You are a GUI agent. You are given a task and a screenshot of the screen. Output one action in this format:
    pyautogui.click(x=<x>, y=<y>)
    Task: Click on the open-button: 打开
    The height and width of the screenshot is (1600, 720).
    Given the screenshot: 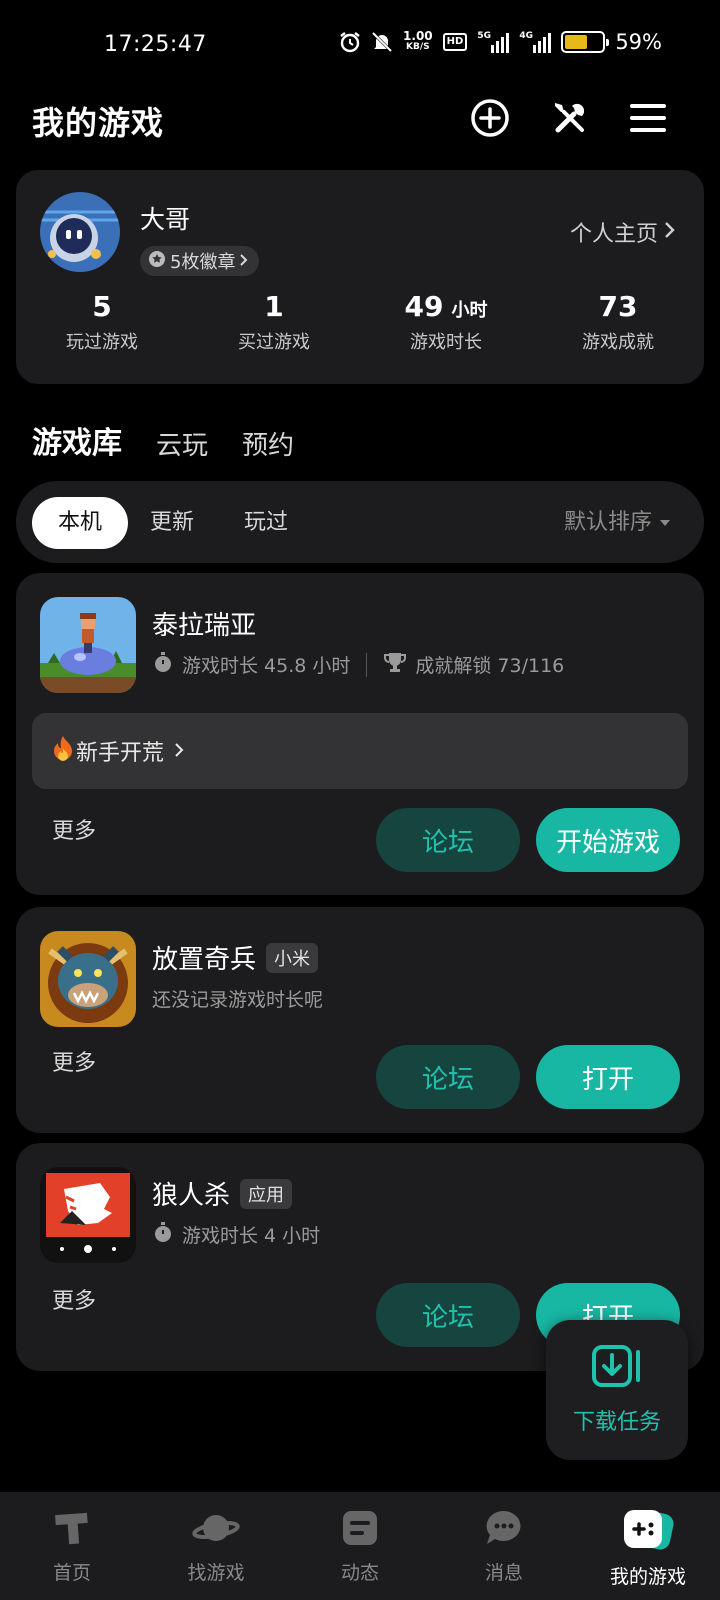 What is the action you would take?
    pyautogui.click(x=608, y=1077)
    